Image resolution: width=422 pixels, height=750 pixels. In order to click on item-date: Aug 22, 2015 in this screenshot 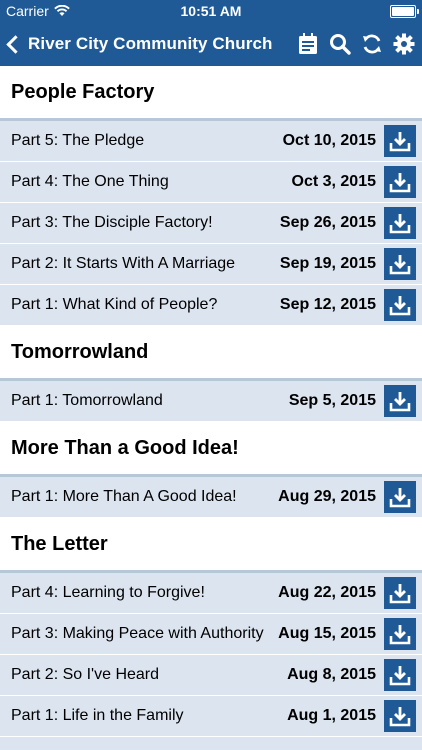, I will do `click(327, 592)`.